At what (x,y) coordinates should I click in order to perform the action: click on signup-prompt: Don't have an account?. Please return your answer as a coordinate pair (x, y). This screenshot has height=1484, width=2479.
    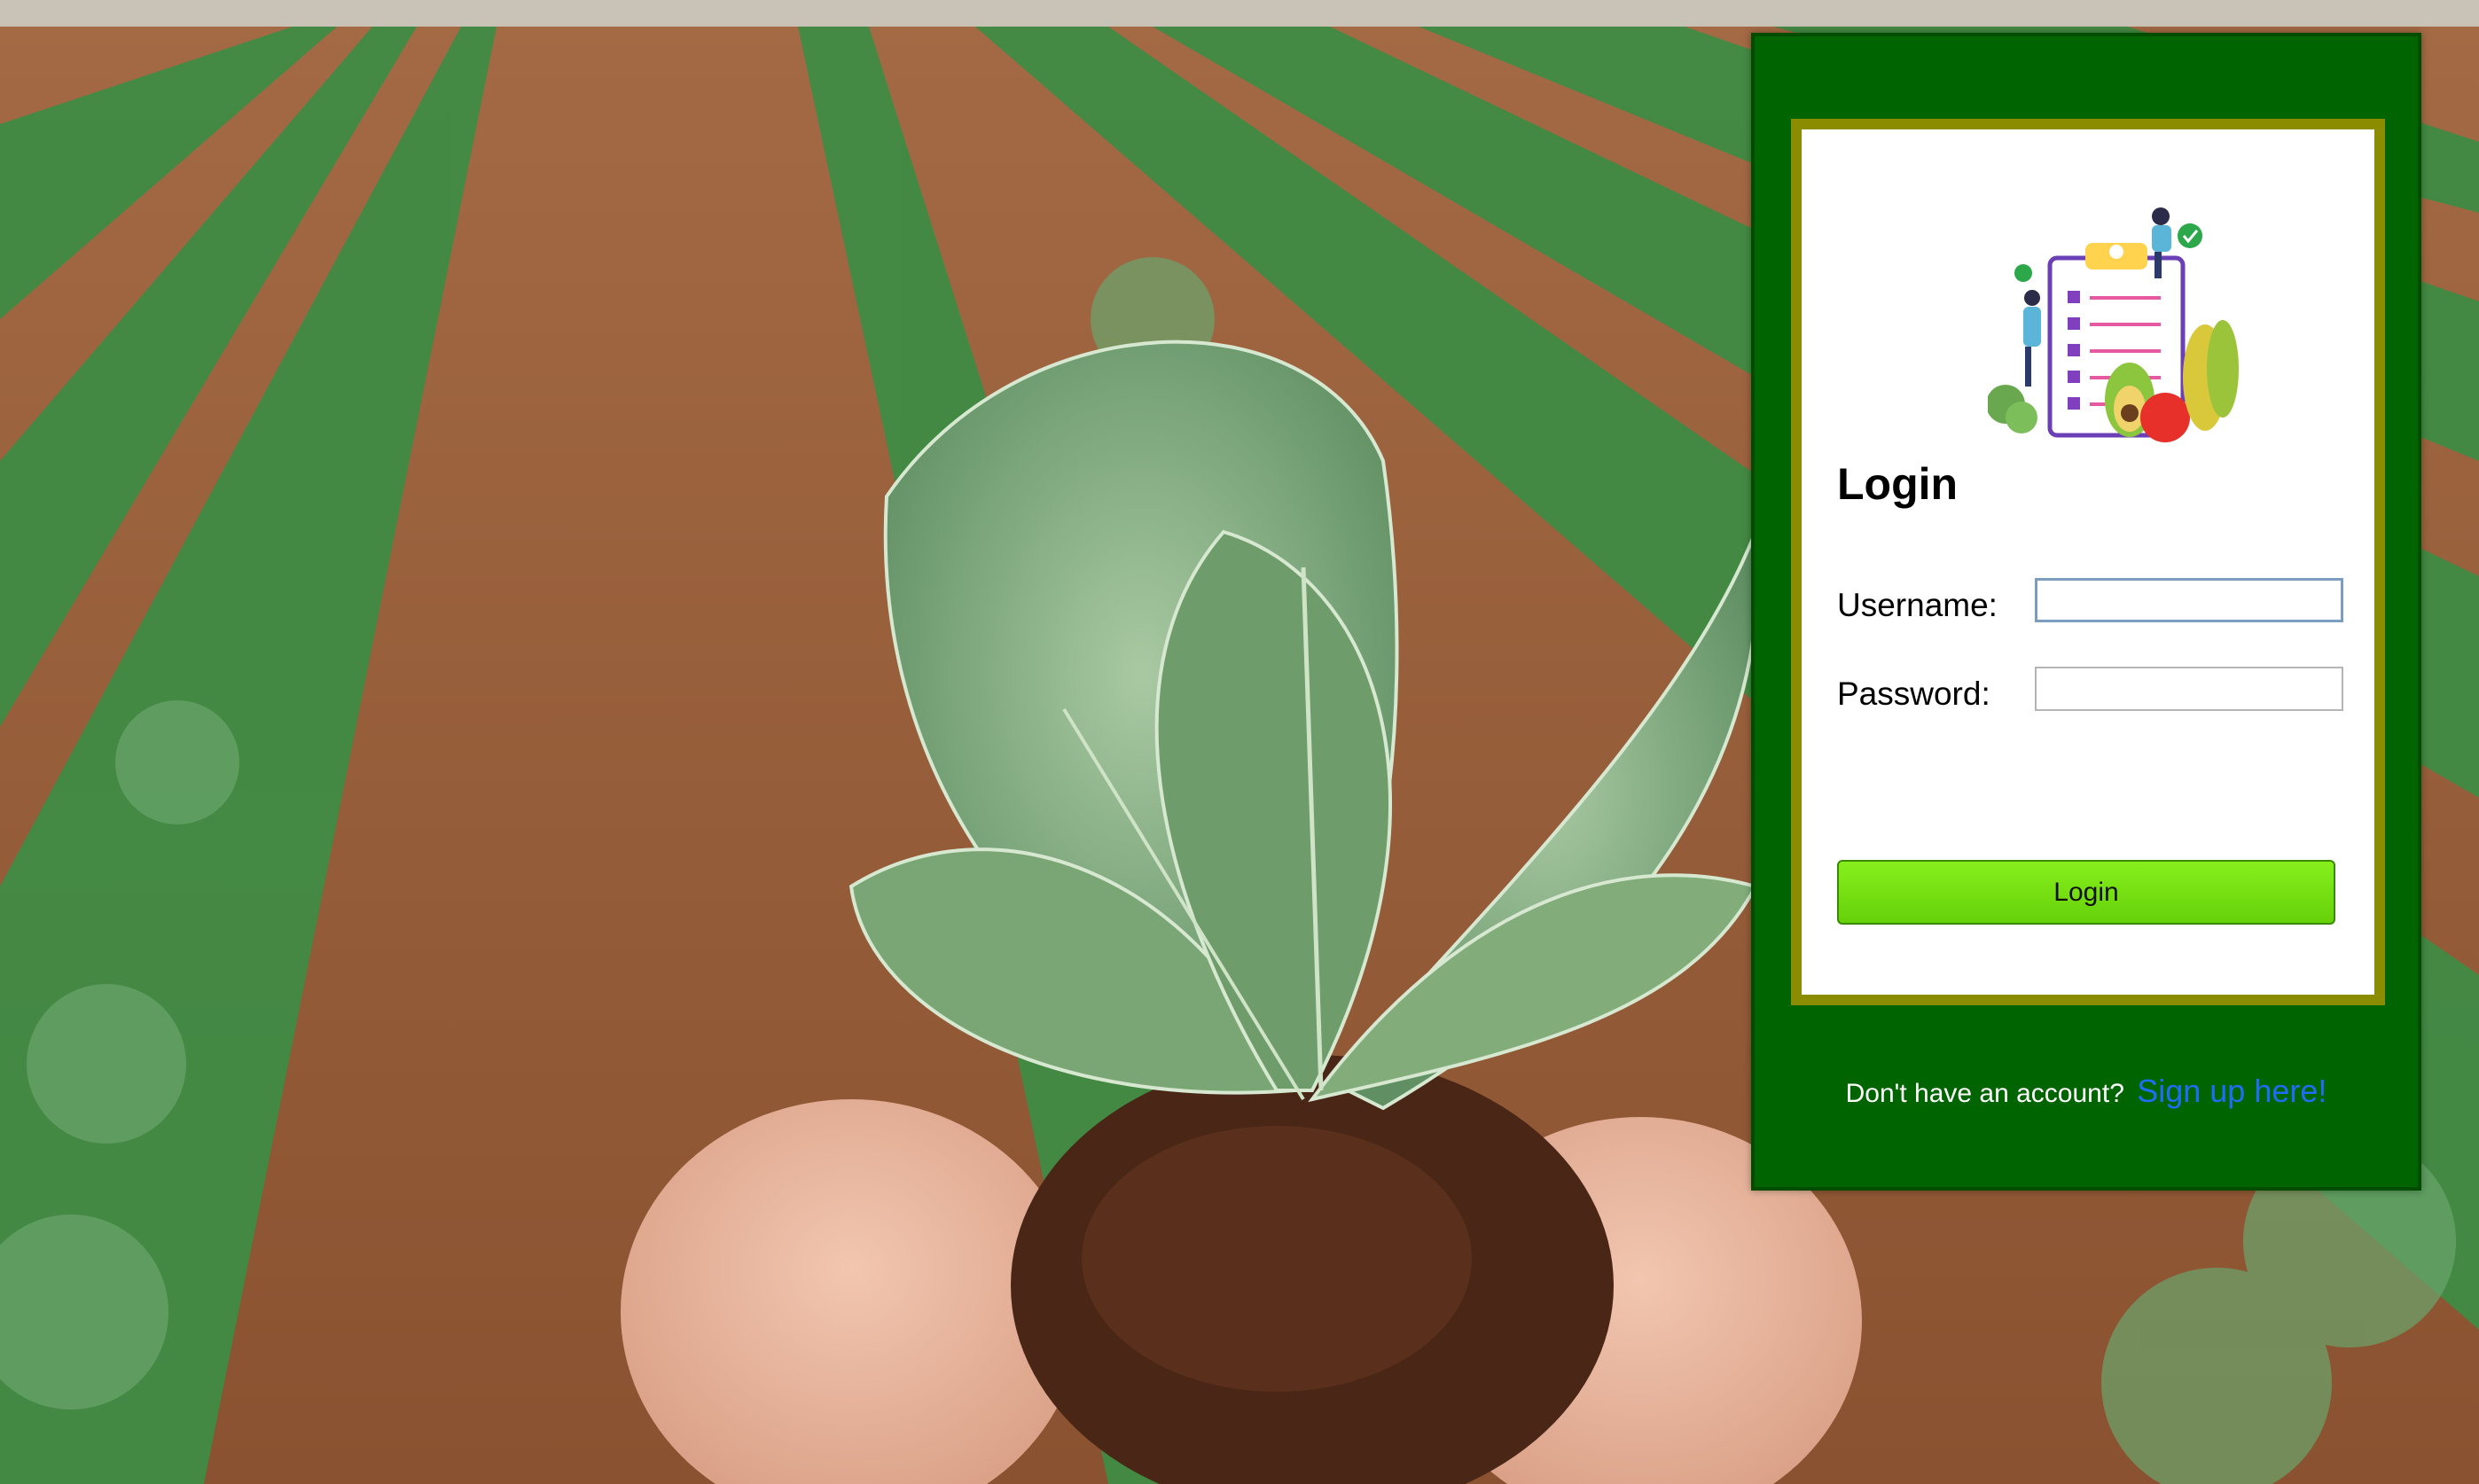
    Looking at the image, I should click on (1985, 1093).